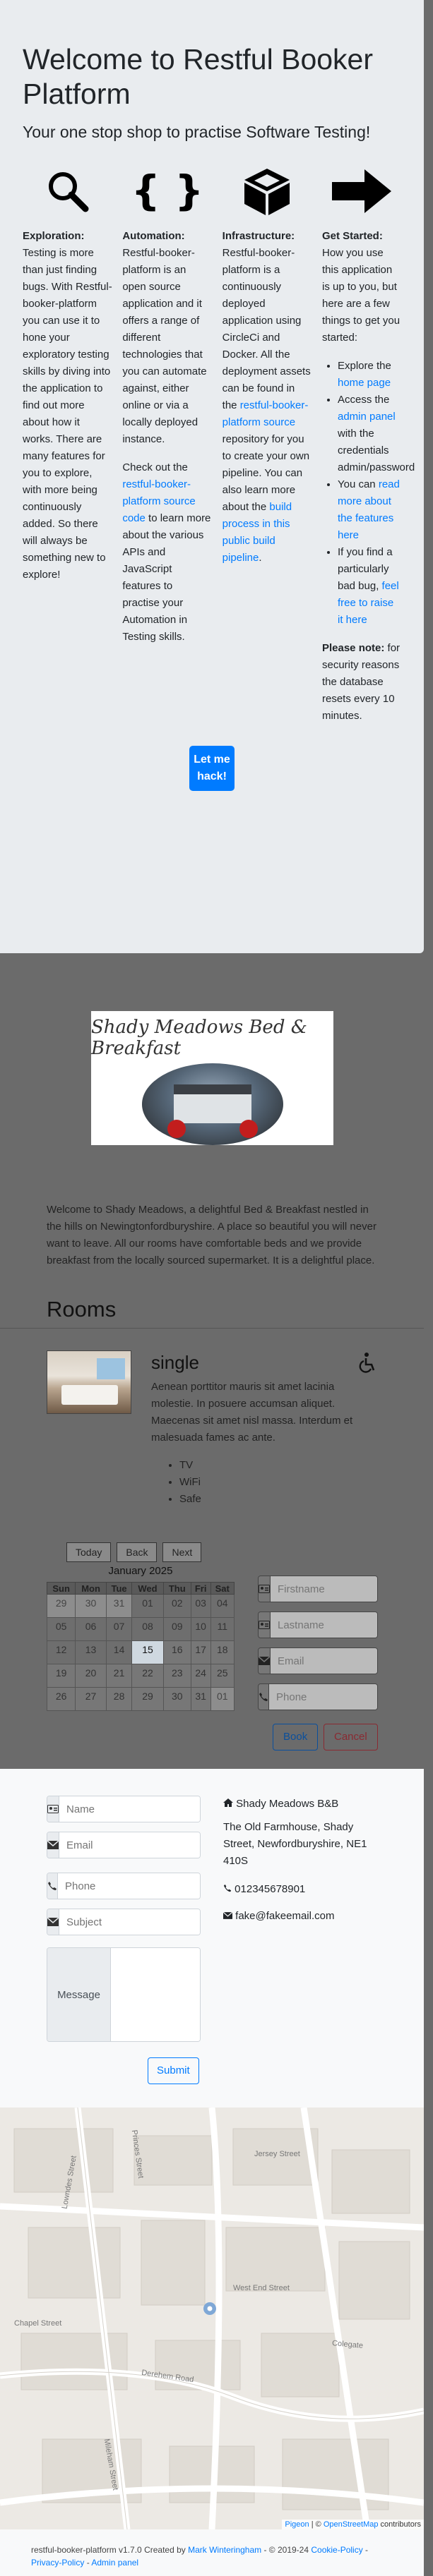 Image resolution: width=433 pixels, height=2576 pixels. What do you see at coordinates (336, 2550) in the screenshot?
I see `cookie-policy-link: Cookie-Policy` at bounding box center [336, 2550].